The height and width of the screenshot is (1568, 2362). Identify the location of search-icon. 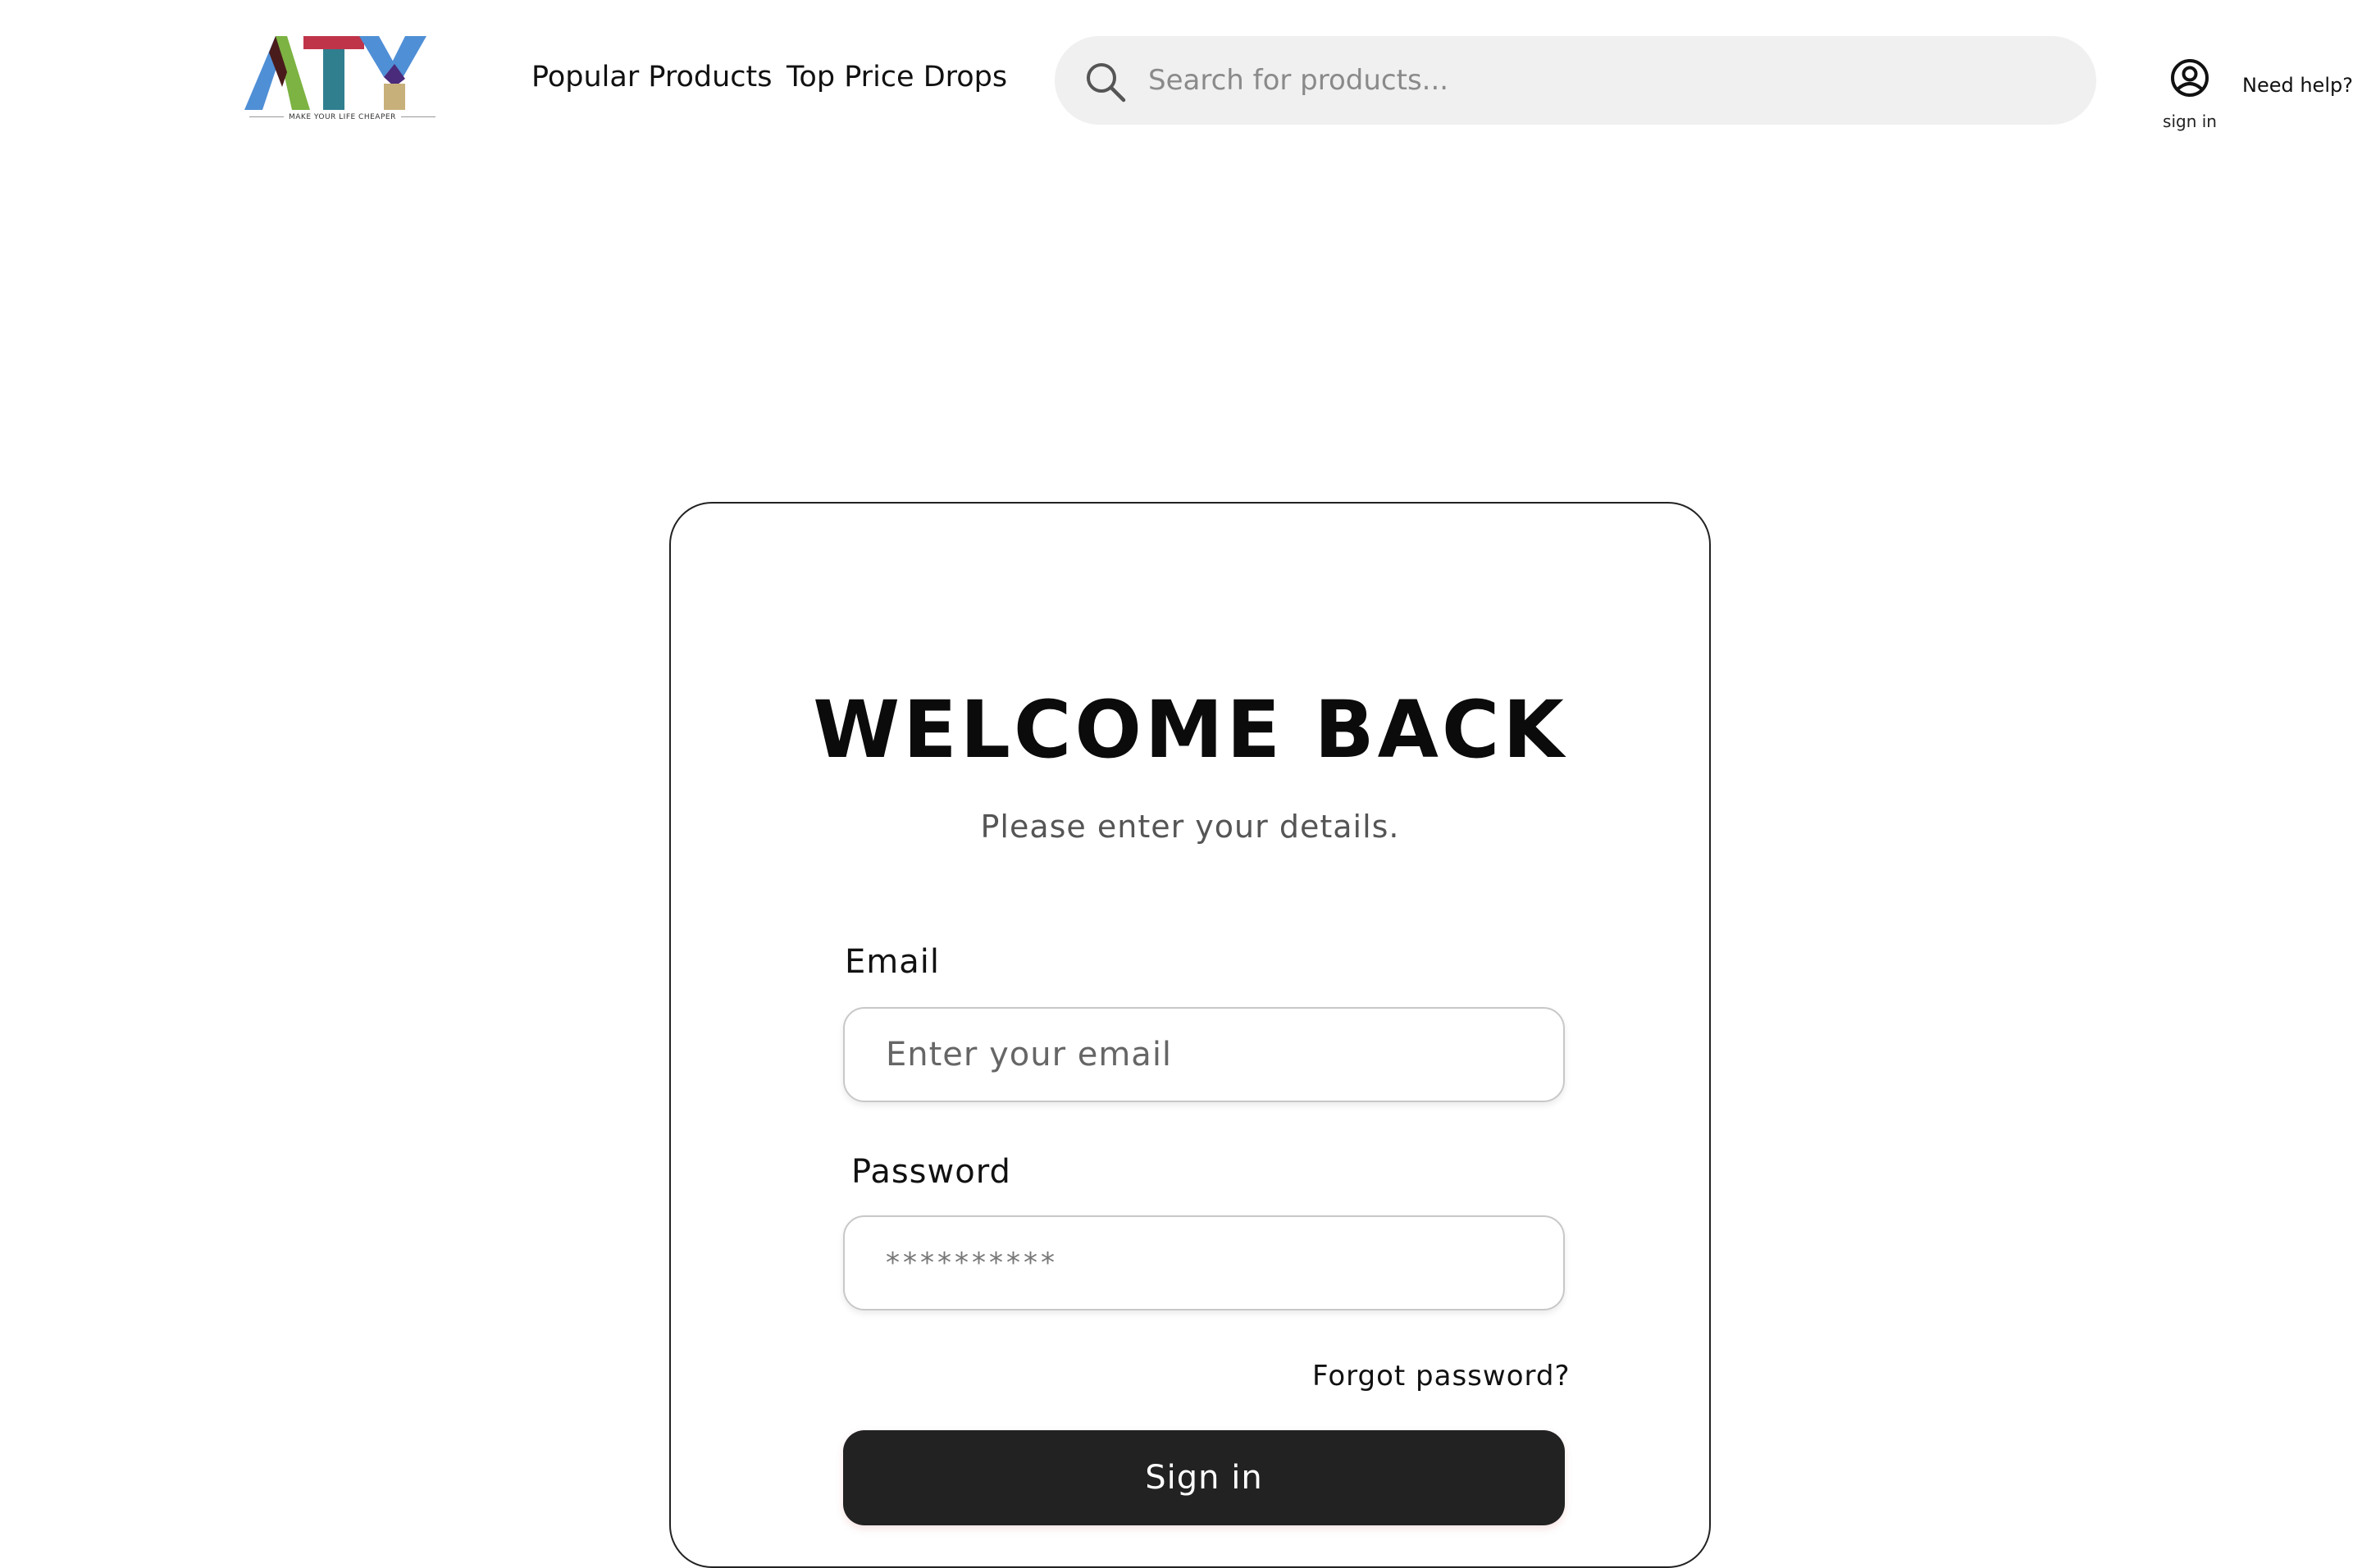
(1106, 83).